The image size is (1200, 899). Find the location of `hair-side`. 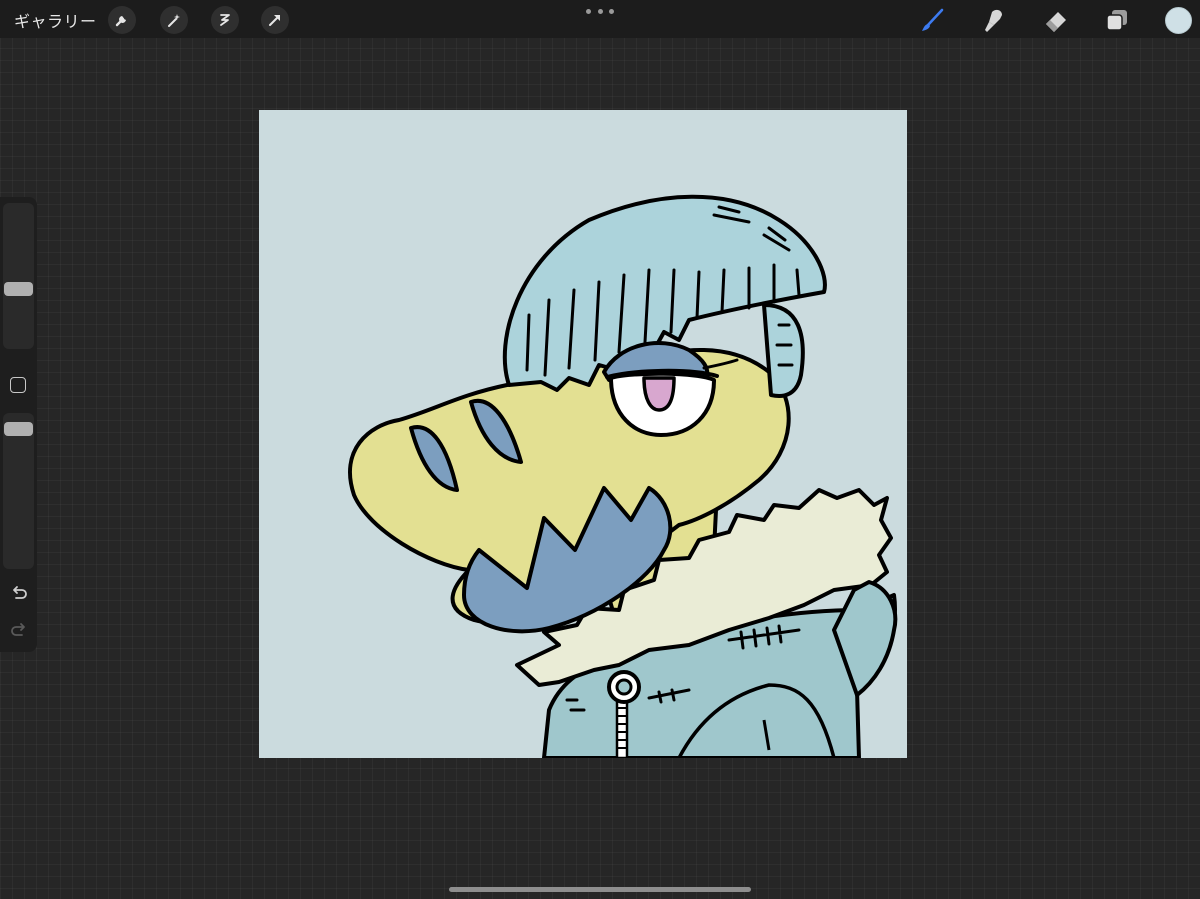

hair-side is located at coordinates (783, 350).